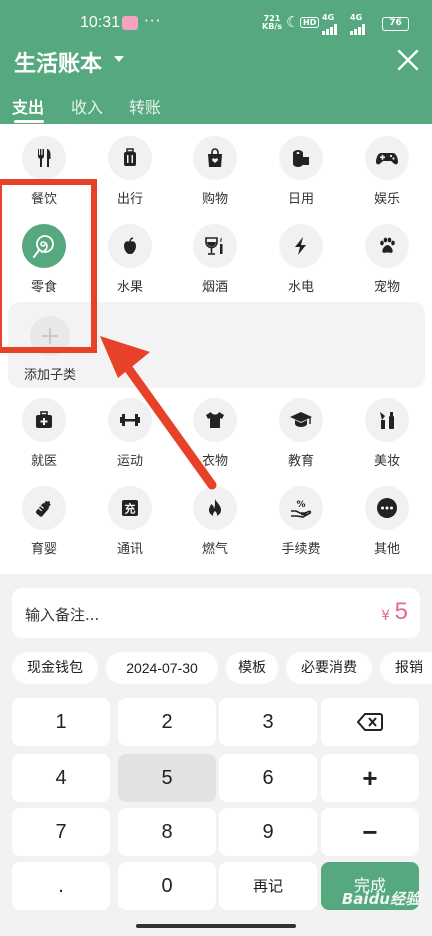 The height and width of the screenshot is (936, 432). I want to click on category-label: 手续费, so click(301, 549).